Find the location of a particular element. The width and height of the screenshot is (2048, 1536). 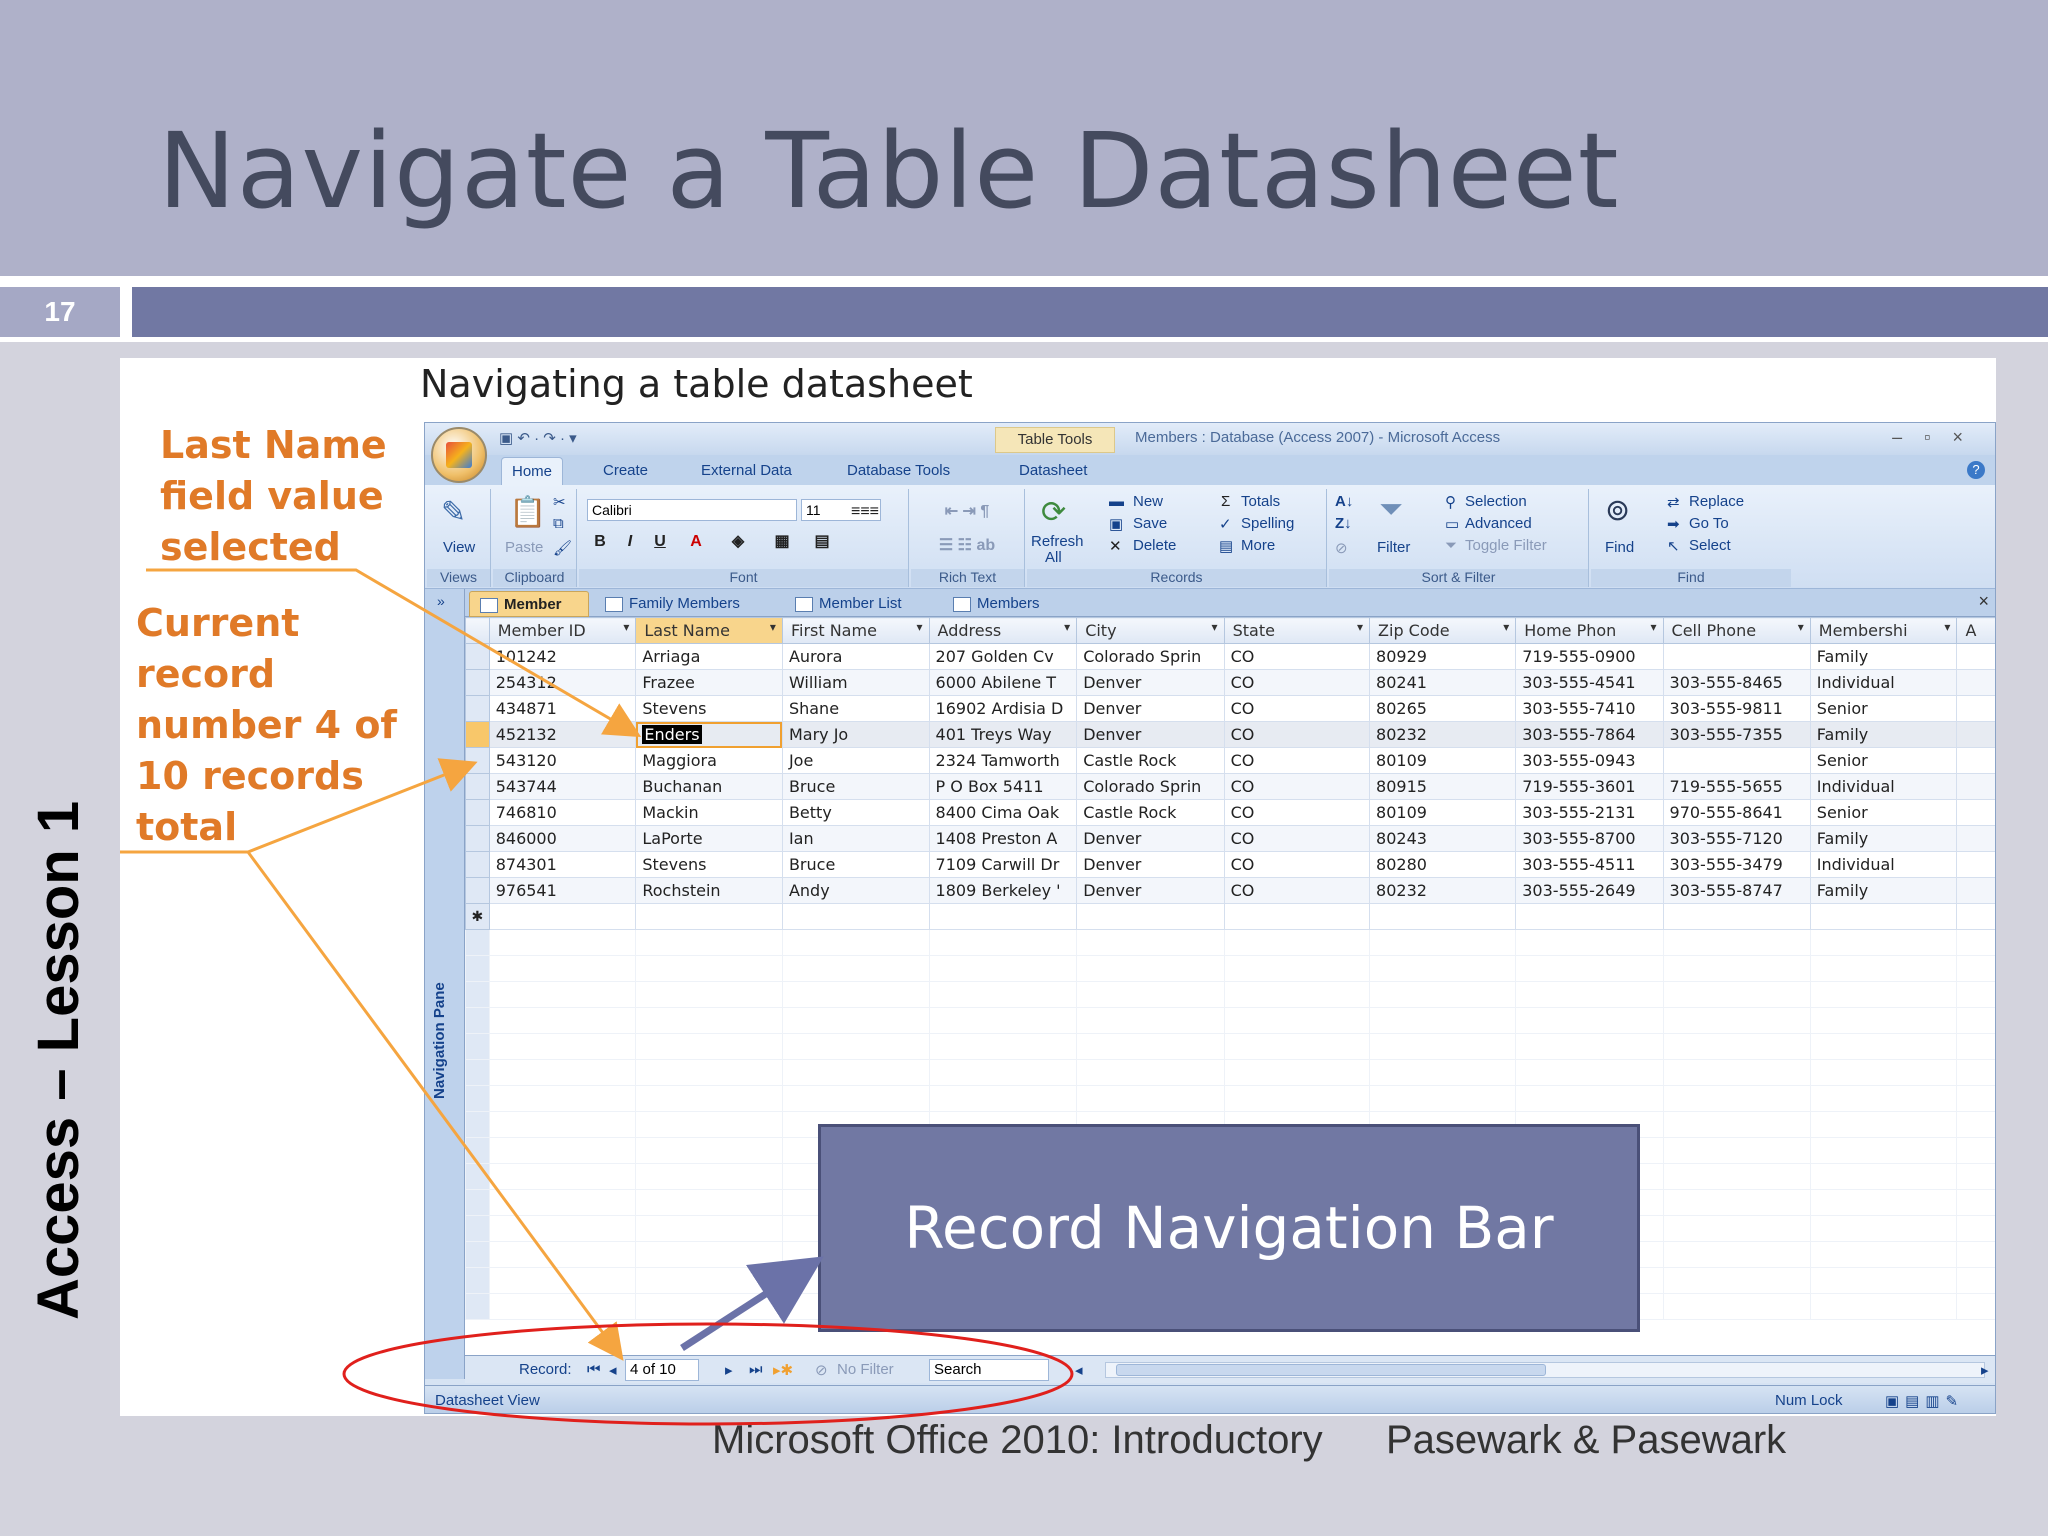

gridlines-icon: ▦ is located at coordinates (782, 542).